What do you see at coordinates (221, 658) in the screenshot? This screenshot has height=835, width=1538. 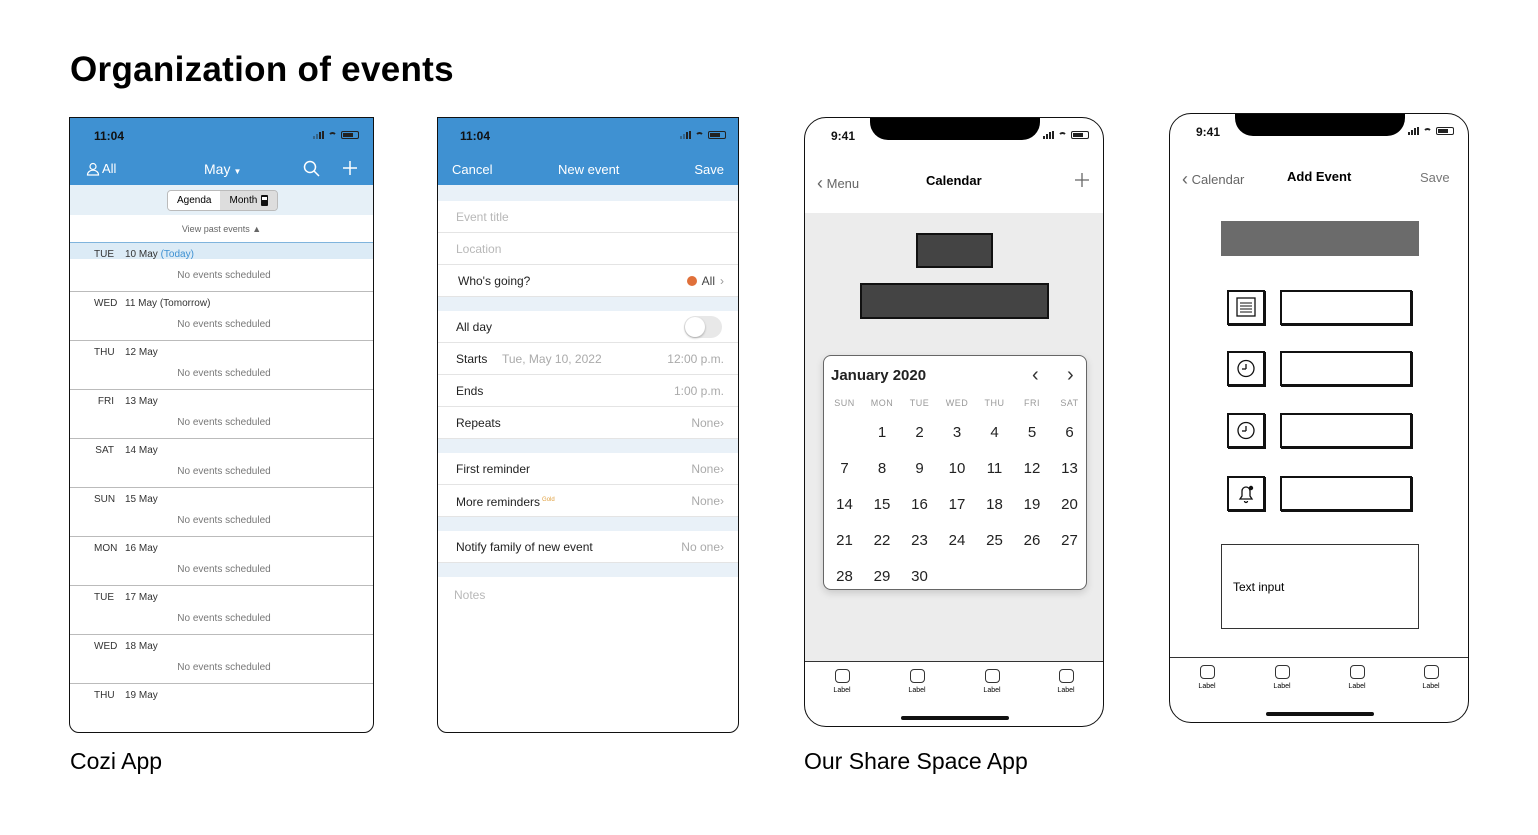 I see `day-row: WED 18 May No events scheduled` at bounding box center [221, 658].